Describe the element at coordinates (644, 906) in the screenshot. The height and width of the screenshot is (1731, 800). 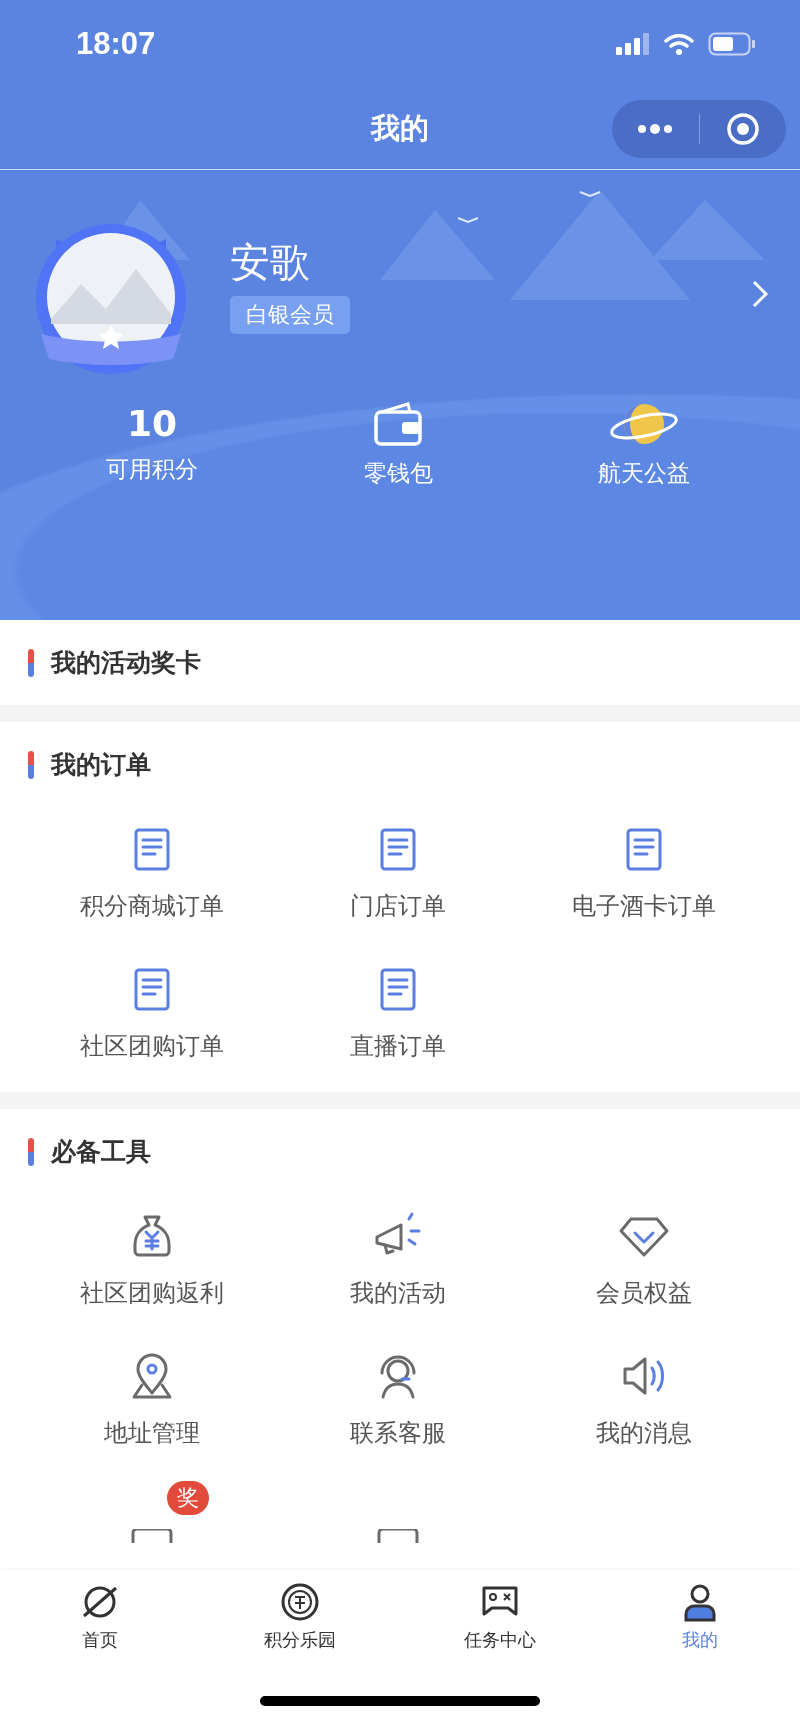
I see `grid-item-label: 电子酒卡订单` at that location.